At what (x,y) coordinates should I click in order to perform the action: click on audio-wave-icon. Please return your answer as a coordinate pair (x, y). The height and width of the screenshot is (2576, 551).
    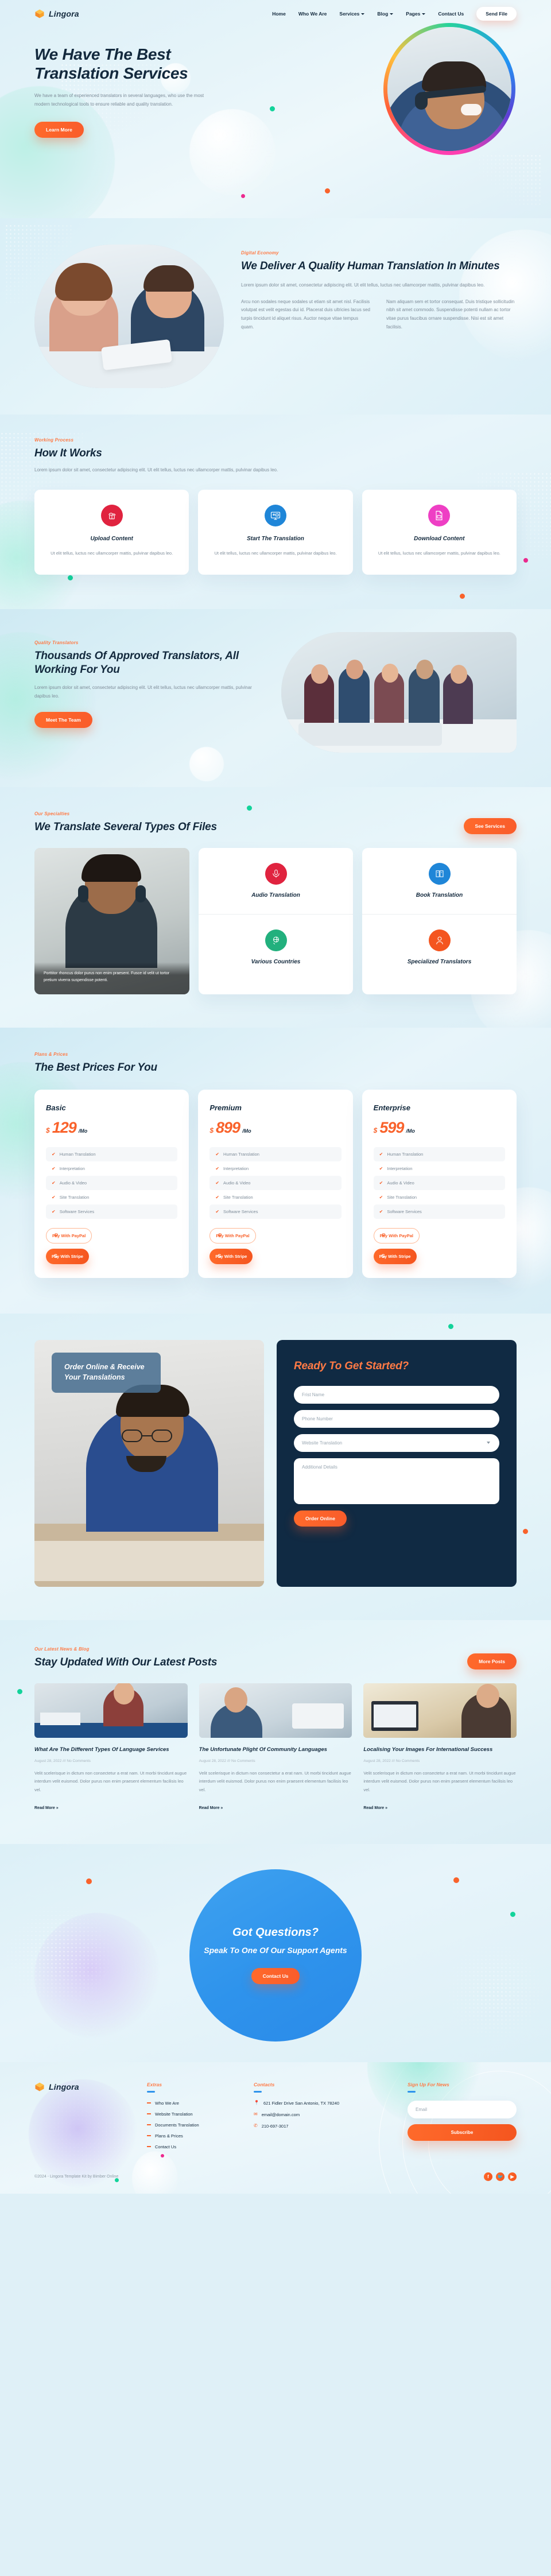
    Looking at the image, I should click on (276, 874).